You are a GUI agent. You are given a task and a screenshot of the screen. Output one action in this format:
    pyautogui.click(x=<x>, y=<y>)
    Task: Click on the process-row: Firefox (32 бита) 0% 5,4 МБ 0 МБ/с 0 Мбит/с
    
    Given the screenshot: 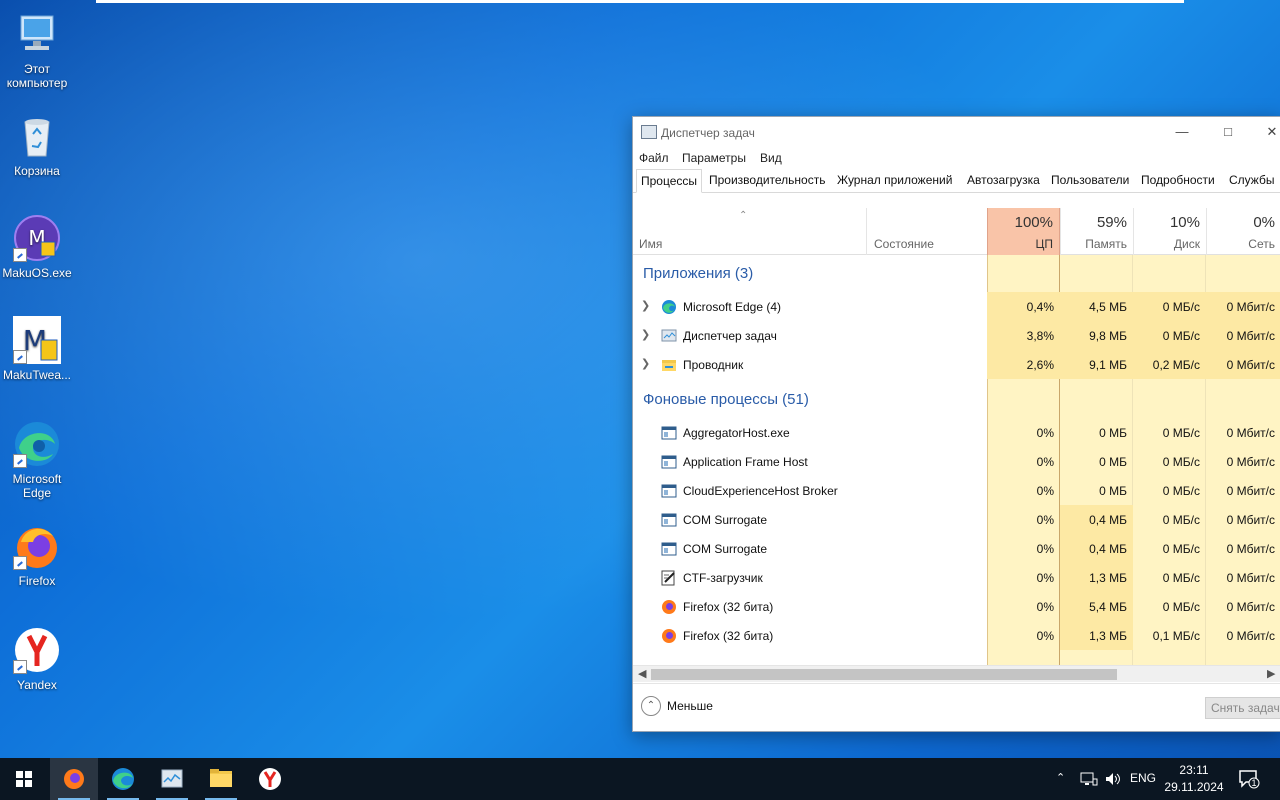 What is the action you would take?
    pyautogui.click(x=956, y=606)
    